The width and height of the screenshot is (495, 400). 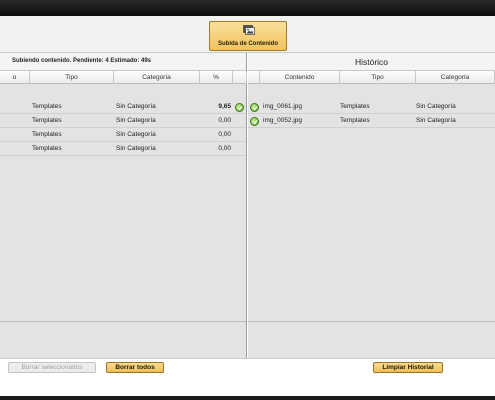 I want to click on upload-content-button: Subida de Contenido, so click(x=248, y=36).